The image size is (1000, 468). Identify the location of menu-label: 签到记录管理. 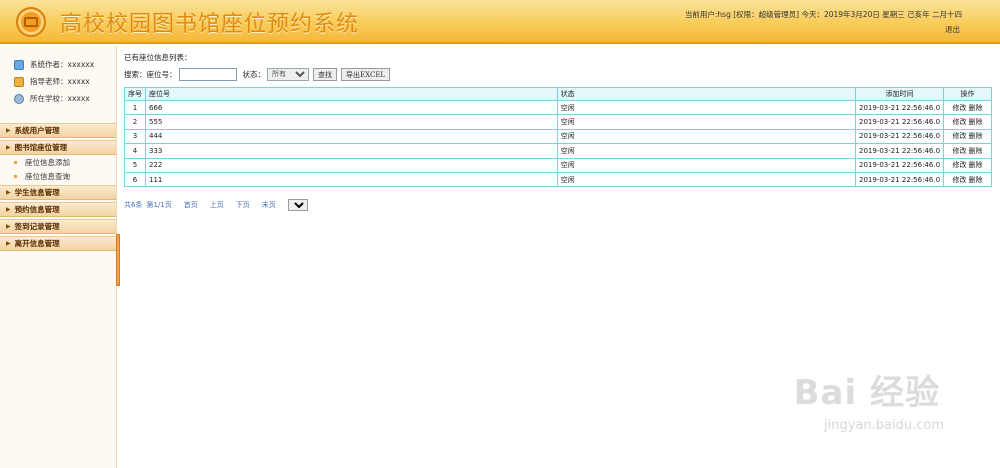
(37, 226).